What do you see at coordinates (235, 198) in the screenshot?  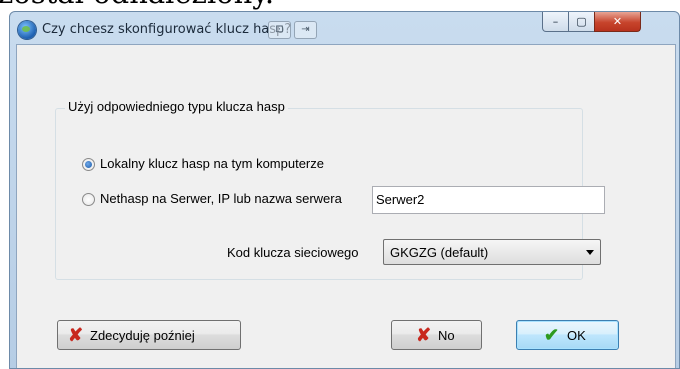 I see `nethasp-label: Nethasp na Serwer, IP lub nazwa serwera` at bounding box center [235, 198].